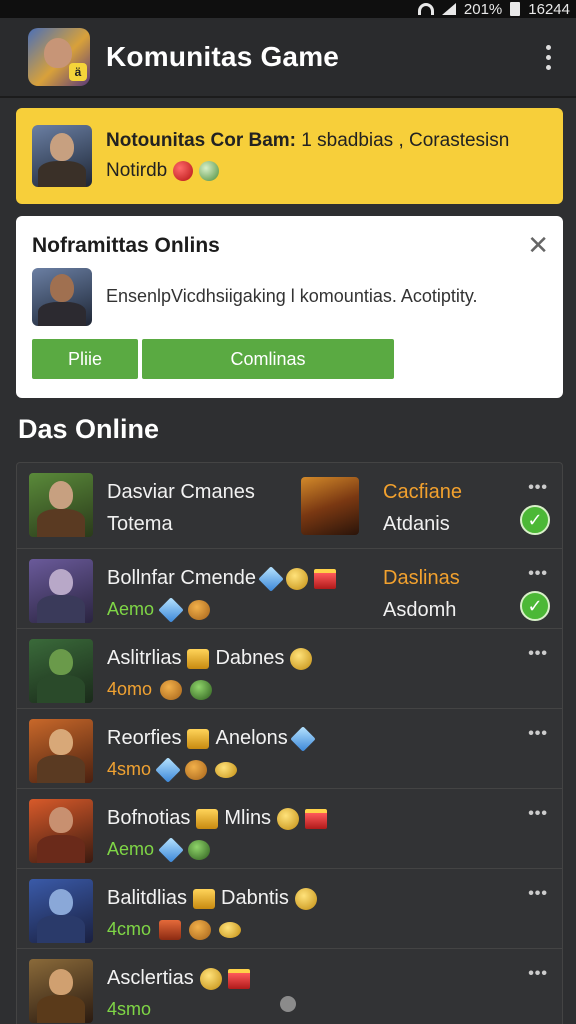 The height and width of the screenshot is (1024, 576). Describe the element at coordinates (59, 57) in the screenshot. I see `app-logo: ä` at that location.